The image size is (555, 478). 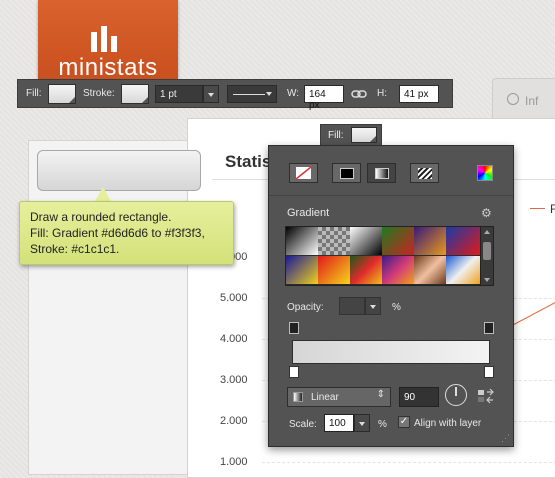 I want to click on brand-logo: ministats, so click(x=108, y=40).